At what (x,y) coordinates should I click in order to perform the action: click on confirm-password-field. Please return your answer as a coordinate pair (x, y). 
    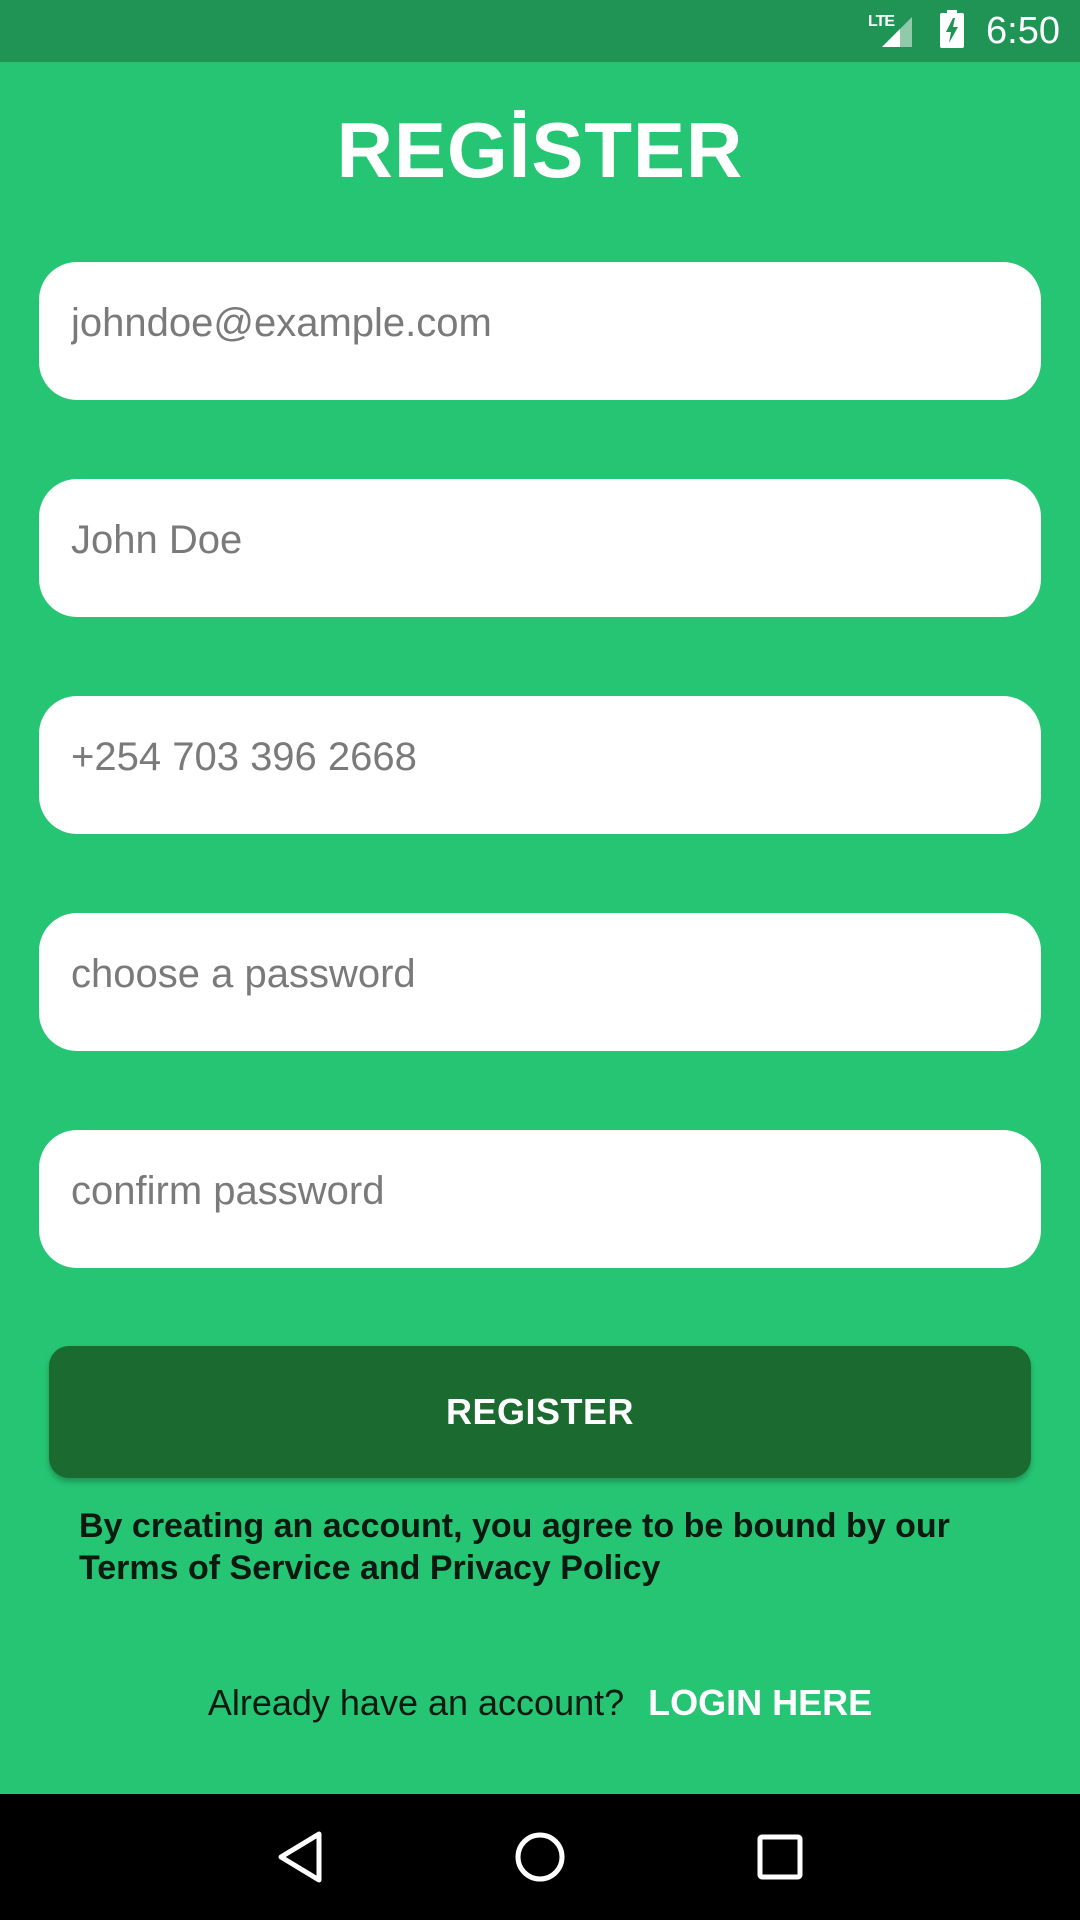
    Looking at the image, I should click on (540, 1199).